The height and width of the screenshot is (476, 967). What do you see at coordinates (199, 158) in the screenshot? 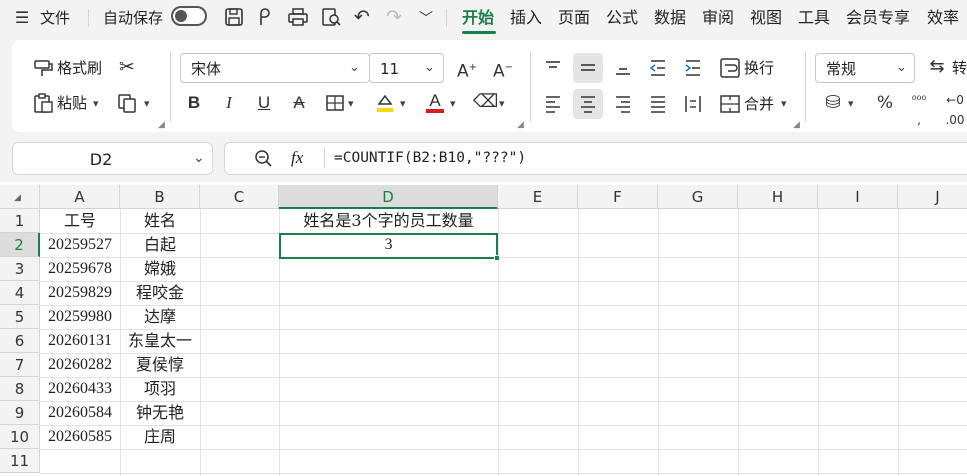
I see `chevron-down-icon: ⌄` at bounding box center [199, 158].